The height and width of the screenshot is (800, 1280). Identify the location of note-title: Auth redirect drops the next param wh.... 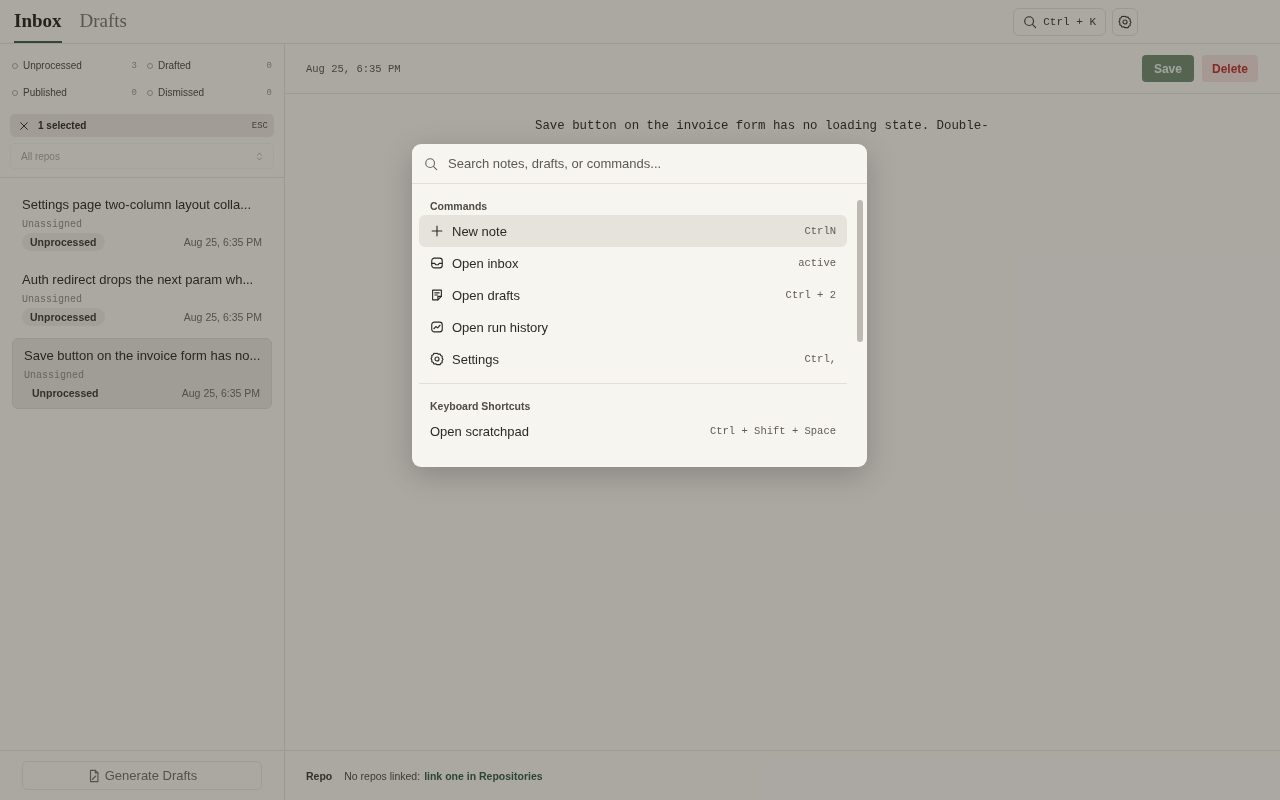
(138, 279).